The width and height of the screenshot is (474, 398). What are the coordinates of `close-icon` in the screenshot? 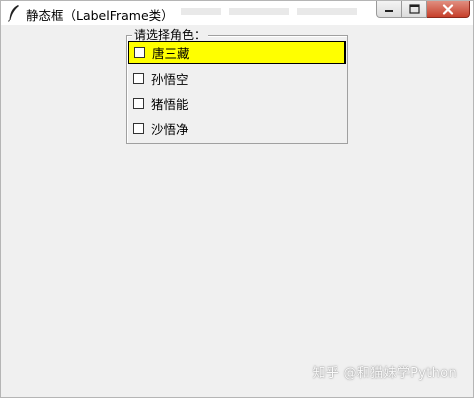 It's located at (448, 9).